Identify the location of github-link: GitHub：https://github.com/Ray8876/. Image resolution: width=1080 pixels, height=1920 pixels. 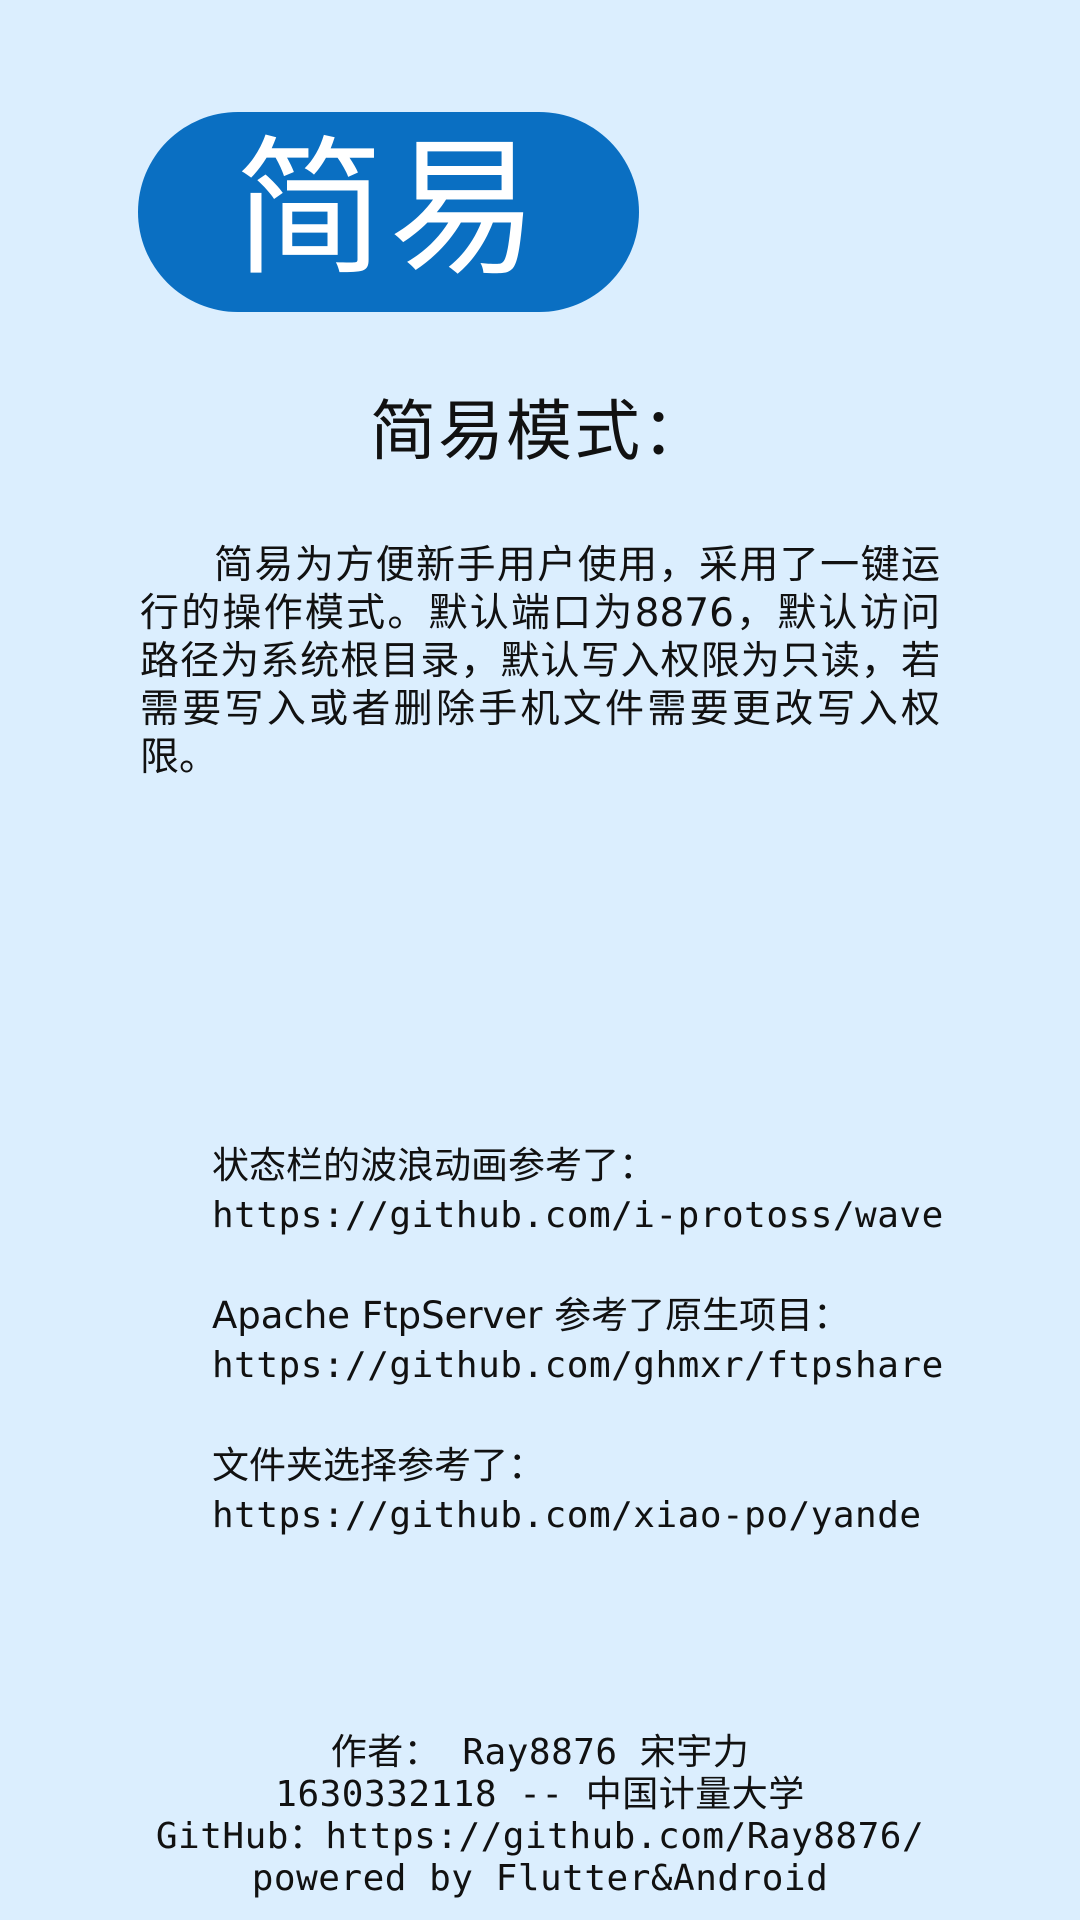
(540, 1837).